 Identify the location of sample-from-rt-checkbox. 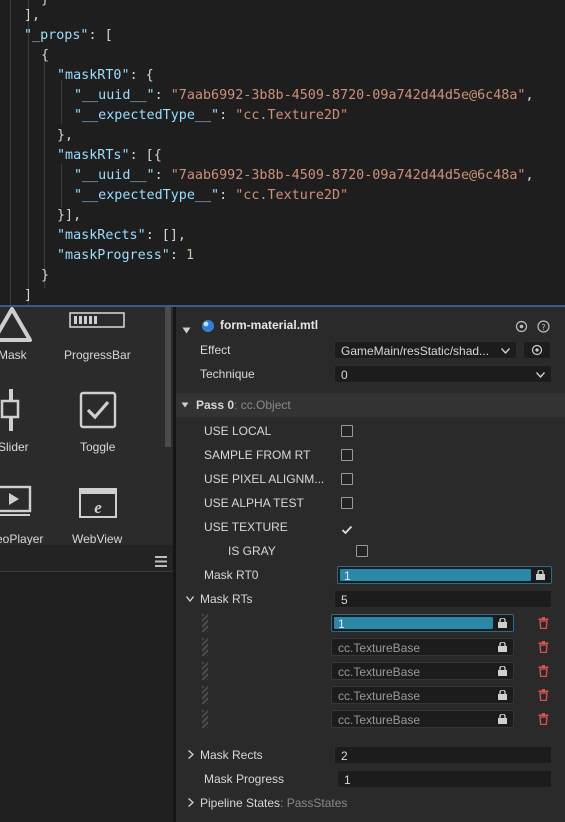
(347, 455).